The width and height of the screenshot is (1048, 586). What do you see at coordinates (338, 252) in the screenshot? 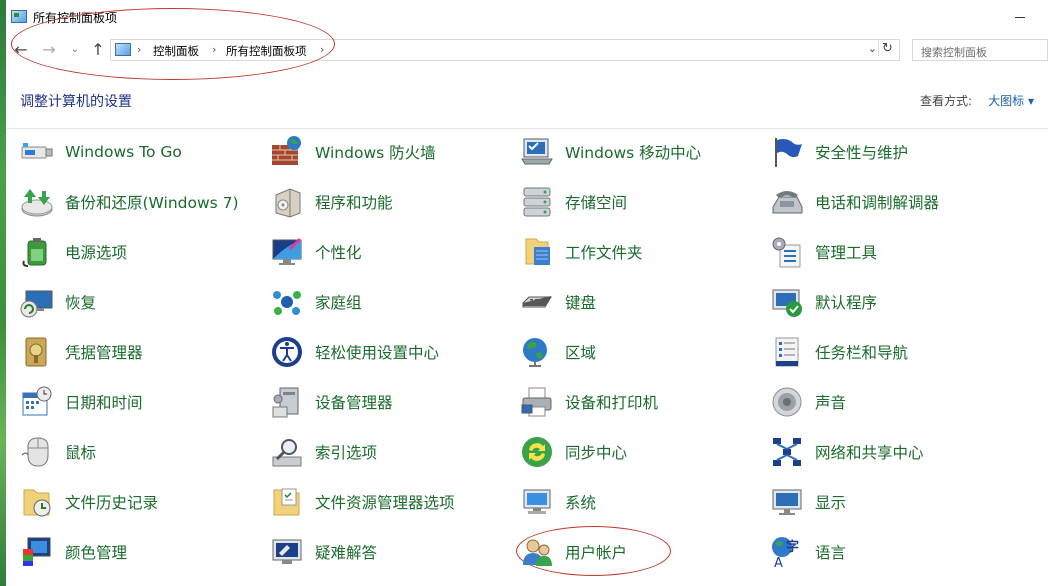
I see `control-panel-item-label: 个性化` at bounding box center [338, 252].